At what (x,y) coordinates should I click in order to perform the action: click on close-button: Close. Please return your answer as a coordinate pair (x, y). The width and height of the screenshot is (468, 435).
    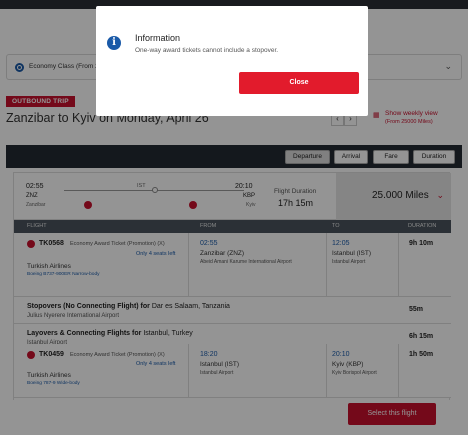
    Looking at the image, I should click on (299, 83).